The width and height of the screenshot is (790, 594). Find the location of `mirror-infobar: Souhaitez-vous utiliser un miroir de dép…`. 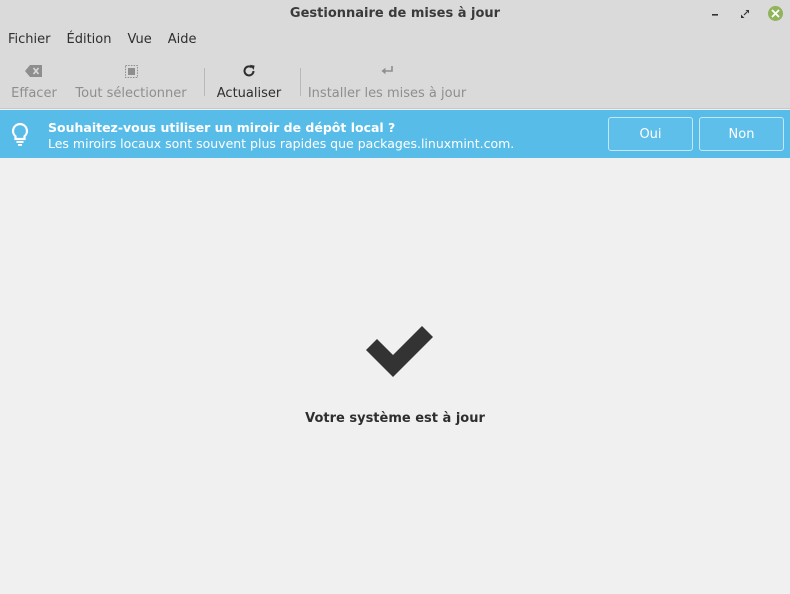

mirror-infobar: Souhaitez-vous utiliser un miroir de dép… is located at coordinates (395, 134).